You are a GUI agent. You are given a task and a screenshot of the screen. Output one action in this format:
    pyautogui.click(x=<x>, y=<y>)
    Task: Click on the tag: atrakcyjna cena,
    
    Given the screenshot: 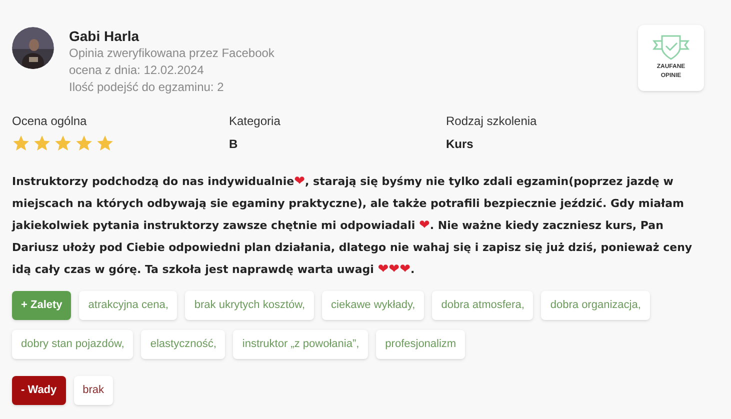 What is the action you would take?
    pyautogui.click(x=128, y=305)
    